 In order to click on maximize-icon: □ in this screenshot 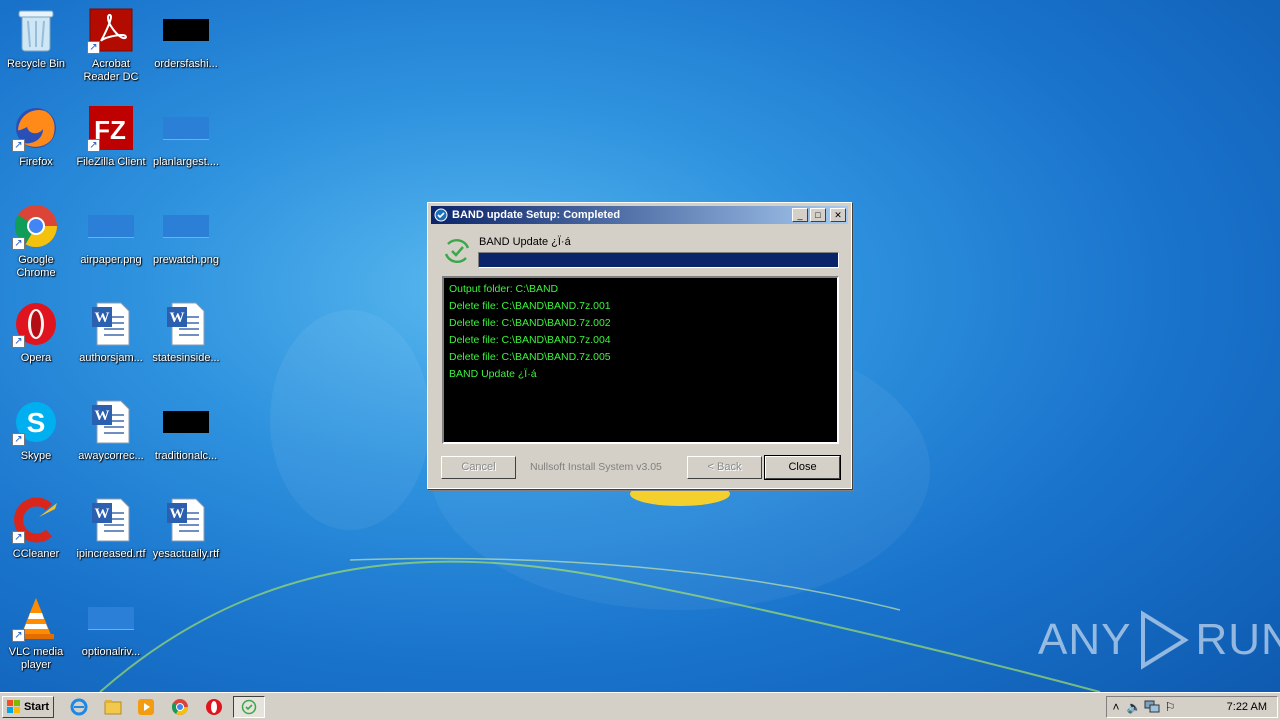, I will do `click(818, 215)`.